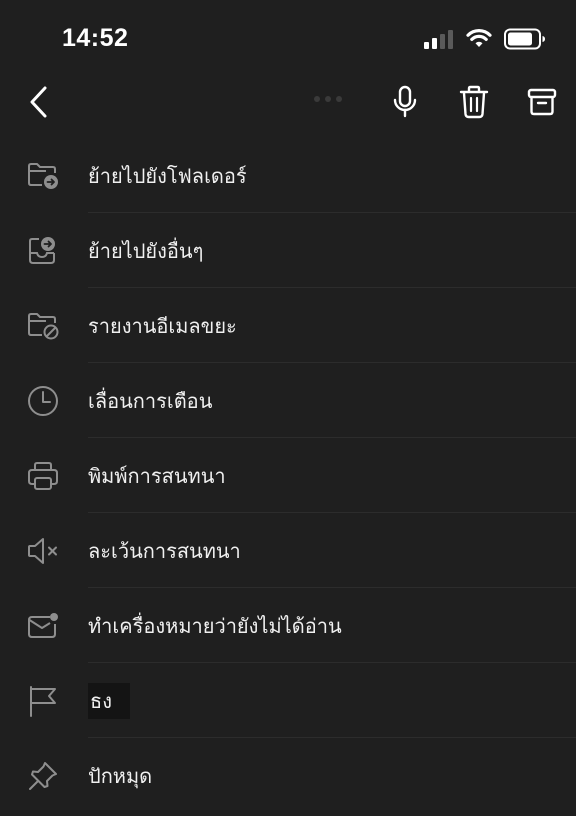 The width and height of the screenshot is (576, 816). Describe the element at coordinates (109, 700) in the screenshot. I see `menu-item-label: ธง` at that location.